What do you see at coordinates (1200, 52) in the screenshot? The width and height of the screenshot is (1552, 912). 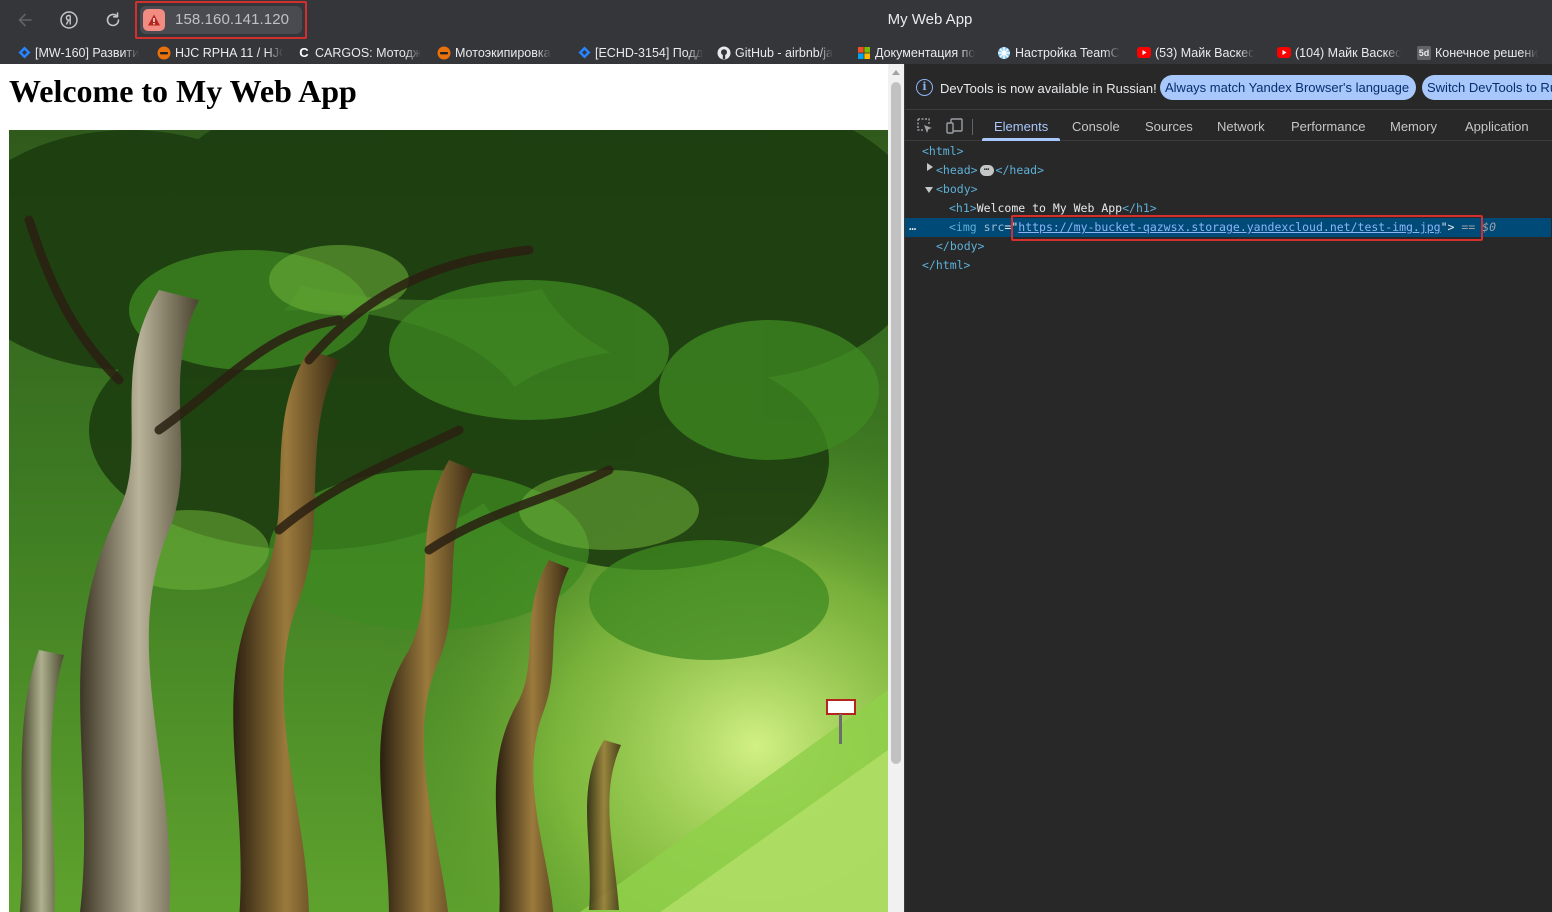 I see `bookmark-item: (53) Майк Васкес` at bounding box center [1200, 52].